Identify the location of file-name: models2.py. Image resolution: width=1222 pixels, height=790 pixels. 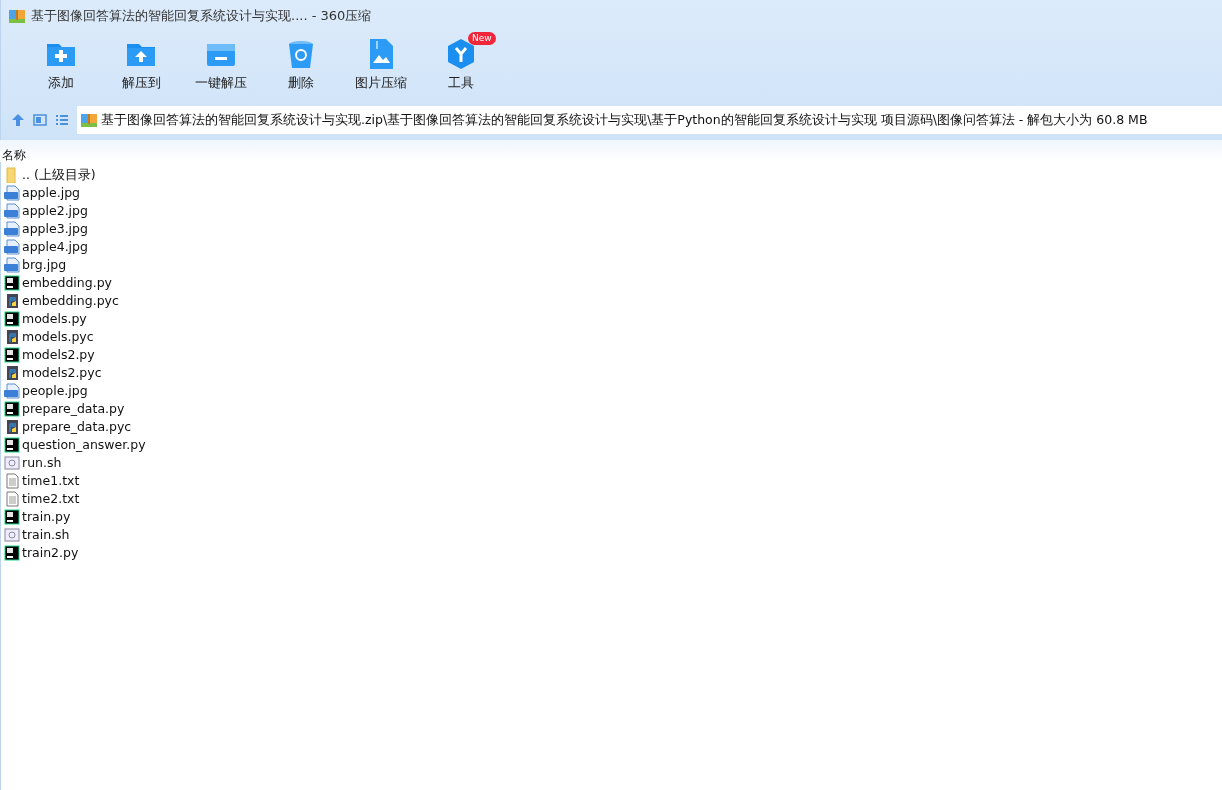
(58, 355).